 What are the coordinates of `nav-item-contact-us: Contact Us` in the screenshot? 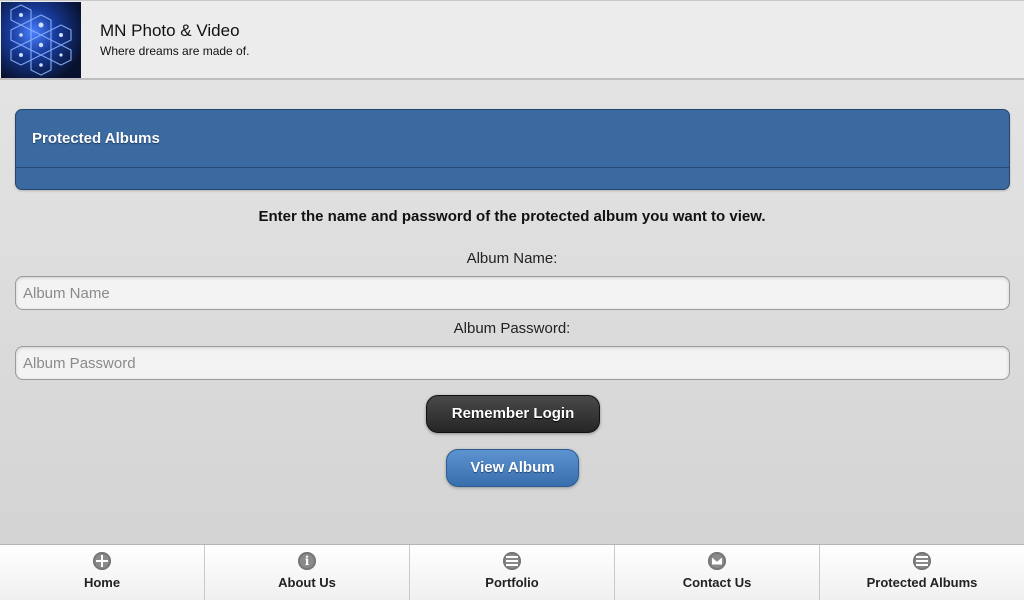 It's located at (717, 572).